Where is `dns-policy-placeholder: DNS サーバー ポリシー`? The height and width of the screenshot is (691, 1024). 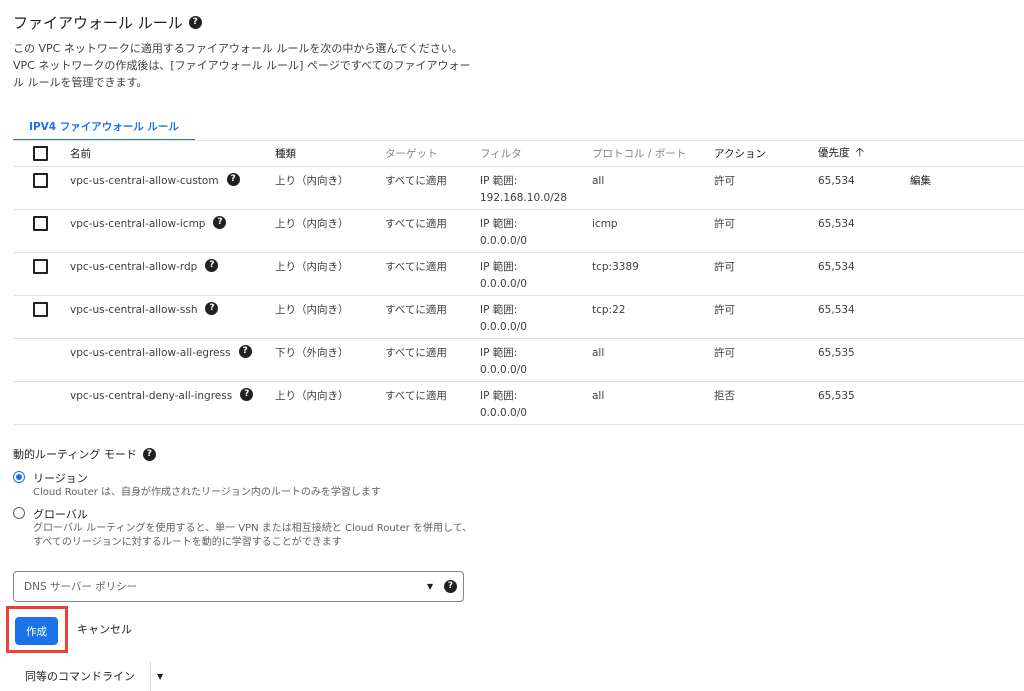 dns-policy-placeholder: DNS サーバー ポリシー is located at coordinates (81, 587).